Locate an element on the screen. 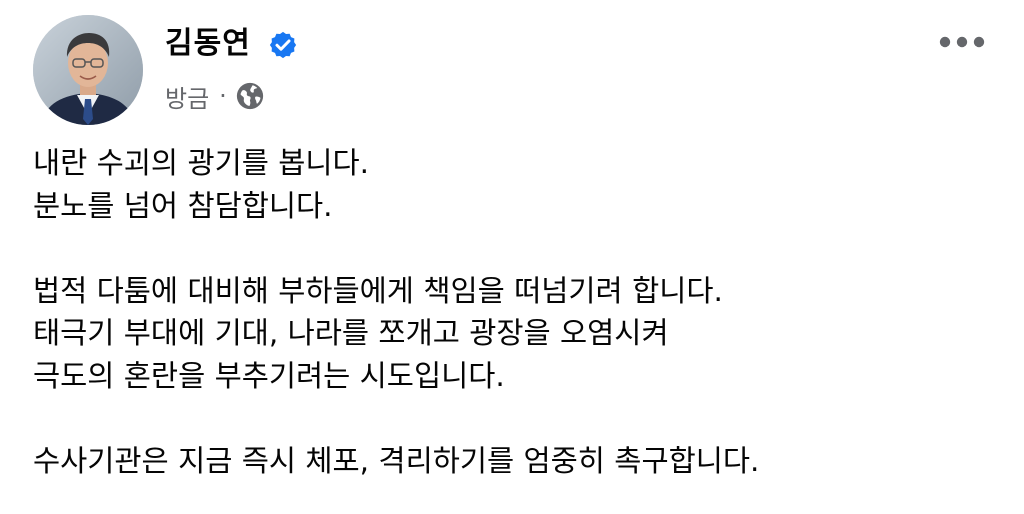 The image size is (1024, 514). post-timestamp: 방금 is located at coordinates (187, 96).